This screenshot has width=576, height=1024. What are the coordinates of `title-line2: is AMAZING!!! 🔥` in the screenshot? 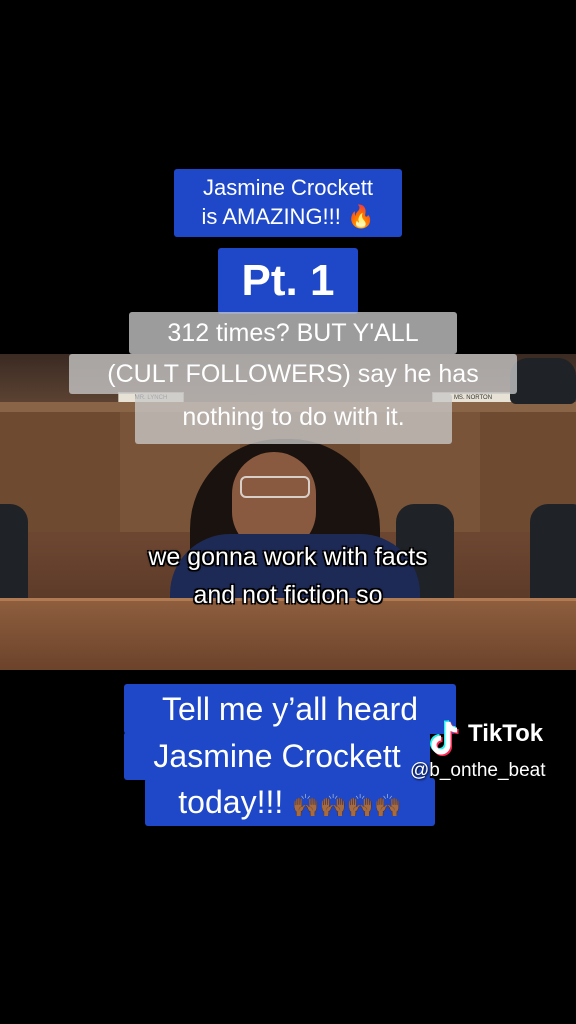 It's located at (288, 217).